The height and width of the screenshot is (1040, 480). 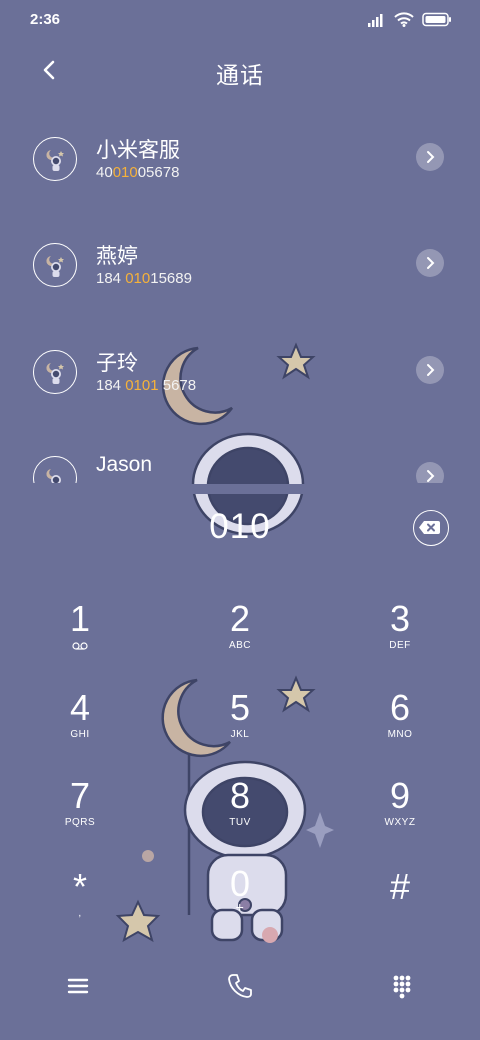 I want to click on key-6: 6 MNO, so click(x=400, y=724).